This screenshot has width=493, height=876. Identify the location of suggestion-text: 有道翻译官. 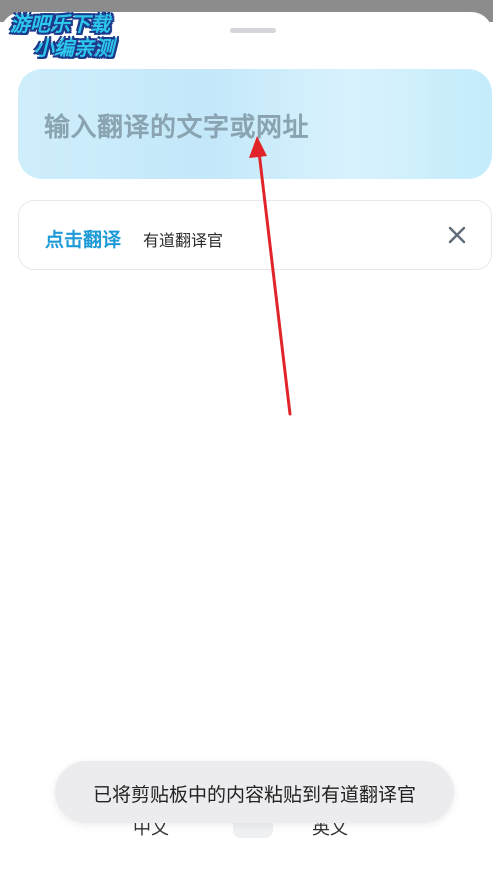
(183, 240).